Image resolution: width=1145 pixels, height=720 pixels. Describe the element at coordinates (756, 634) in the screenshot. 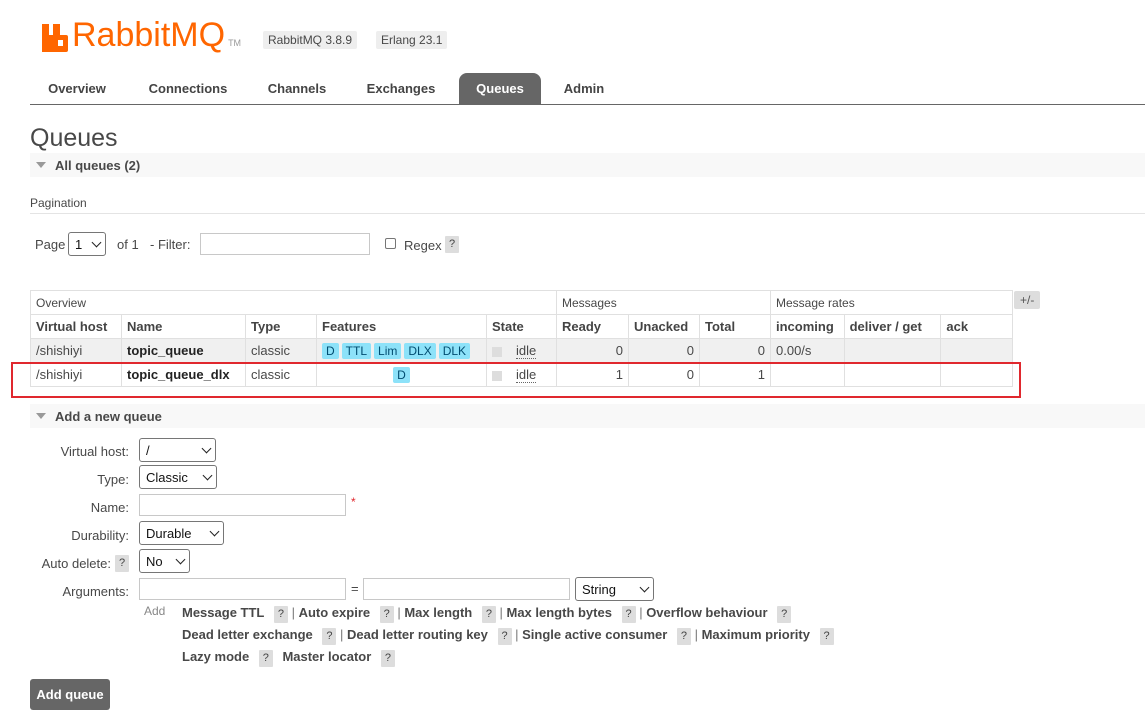

I see `arg-link-maximum-priority: Maximum priority` at that location.